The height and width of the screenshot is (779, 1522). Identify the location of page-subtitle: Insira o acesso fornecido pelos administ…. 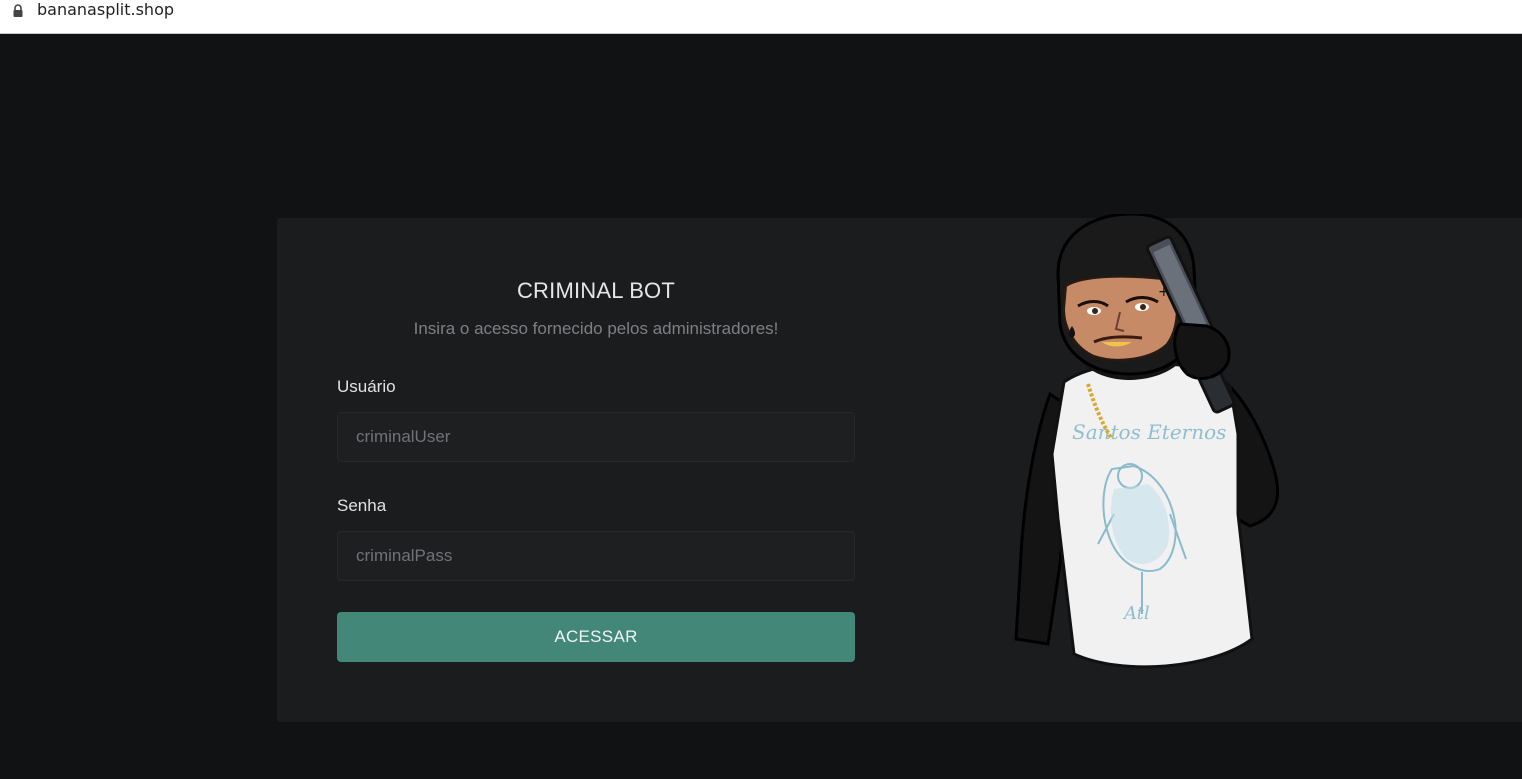
(596, 328).